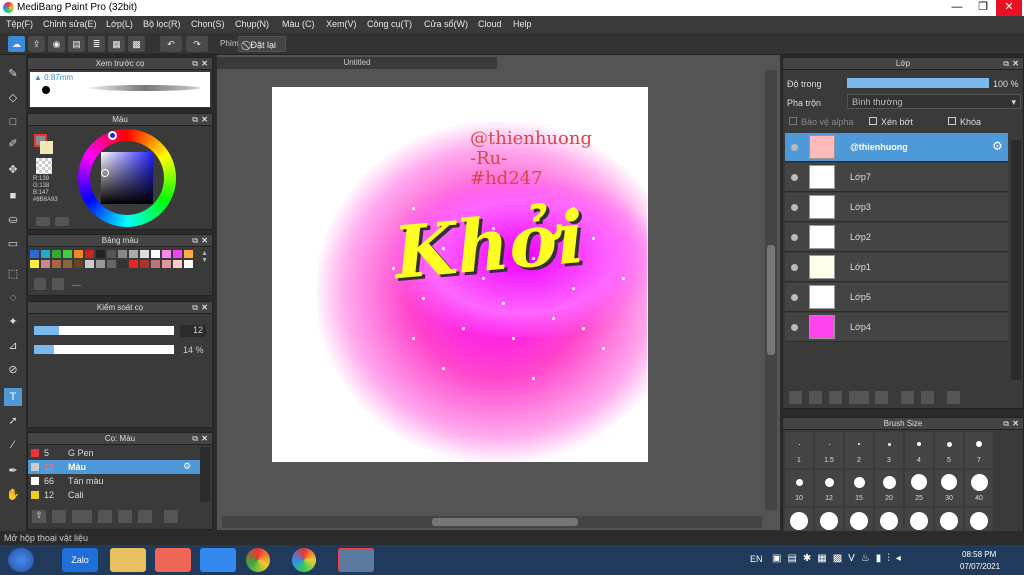 This screenshot has width=1024, height=575. What do you see at coordinates (116, 44) in the screenshot?
I see `grid-settings-icon: ▦` at bounding box center [116, 44].